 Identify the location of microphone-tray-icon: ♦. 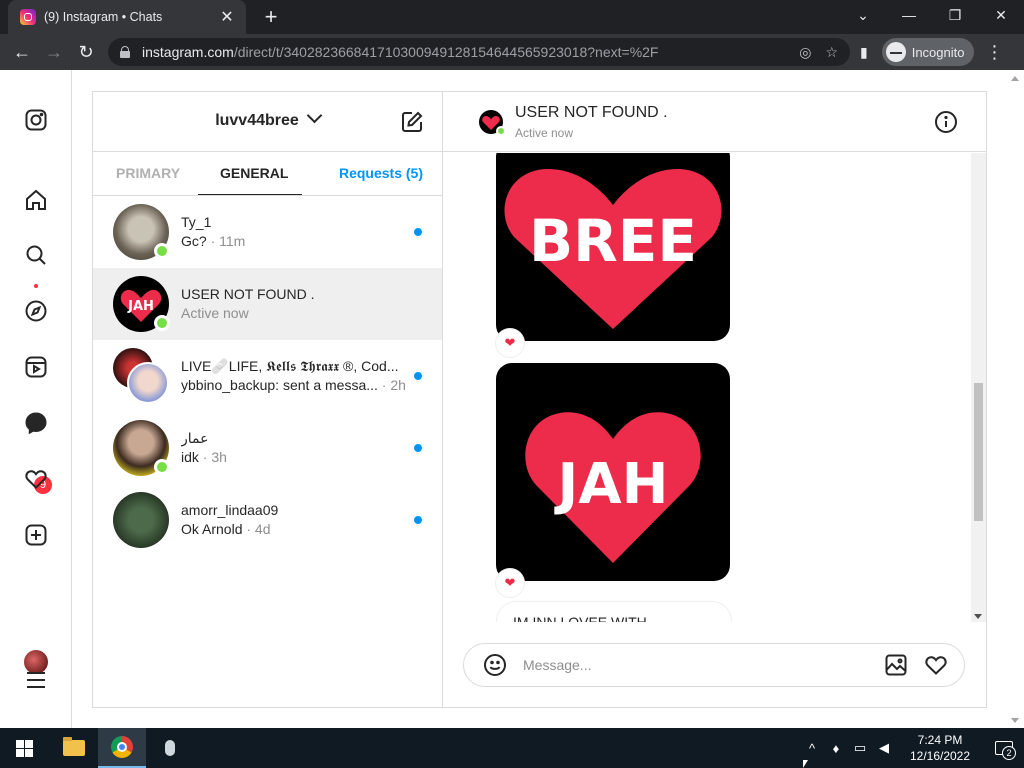
(836, 748).